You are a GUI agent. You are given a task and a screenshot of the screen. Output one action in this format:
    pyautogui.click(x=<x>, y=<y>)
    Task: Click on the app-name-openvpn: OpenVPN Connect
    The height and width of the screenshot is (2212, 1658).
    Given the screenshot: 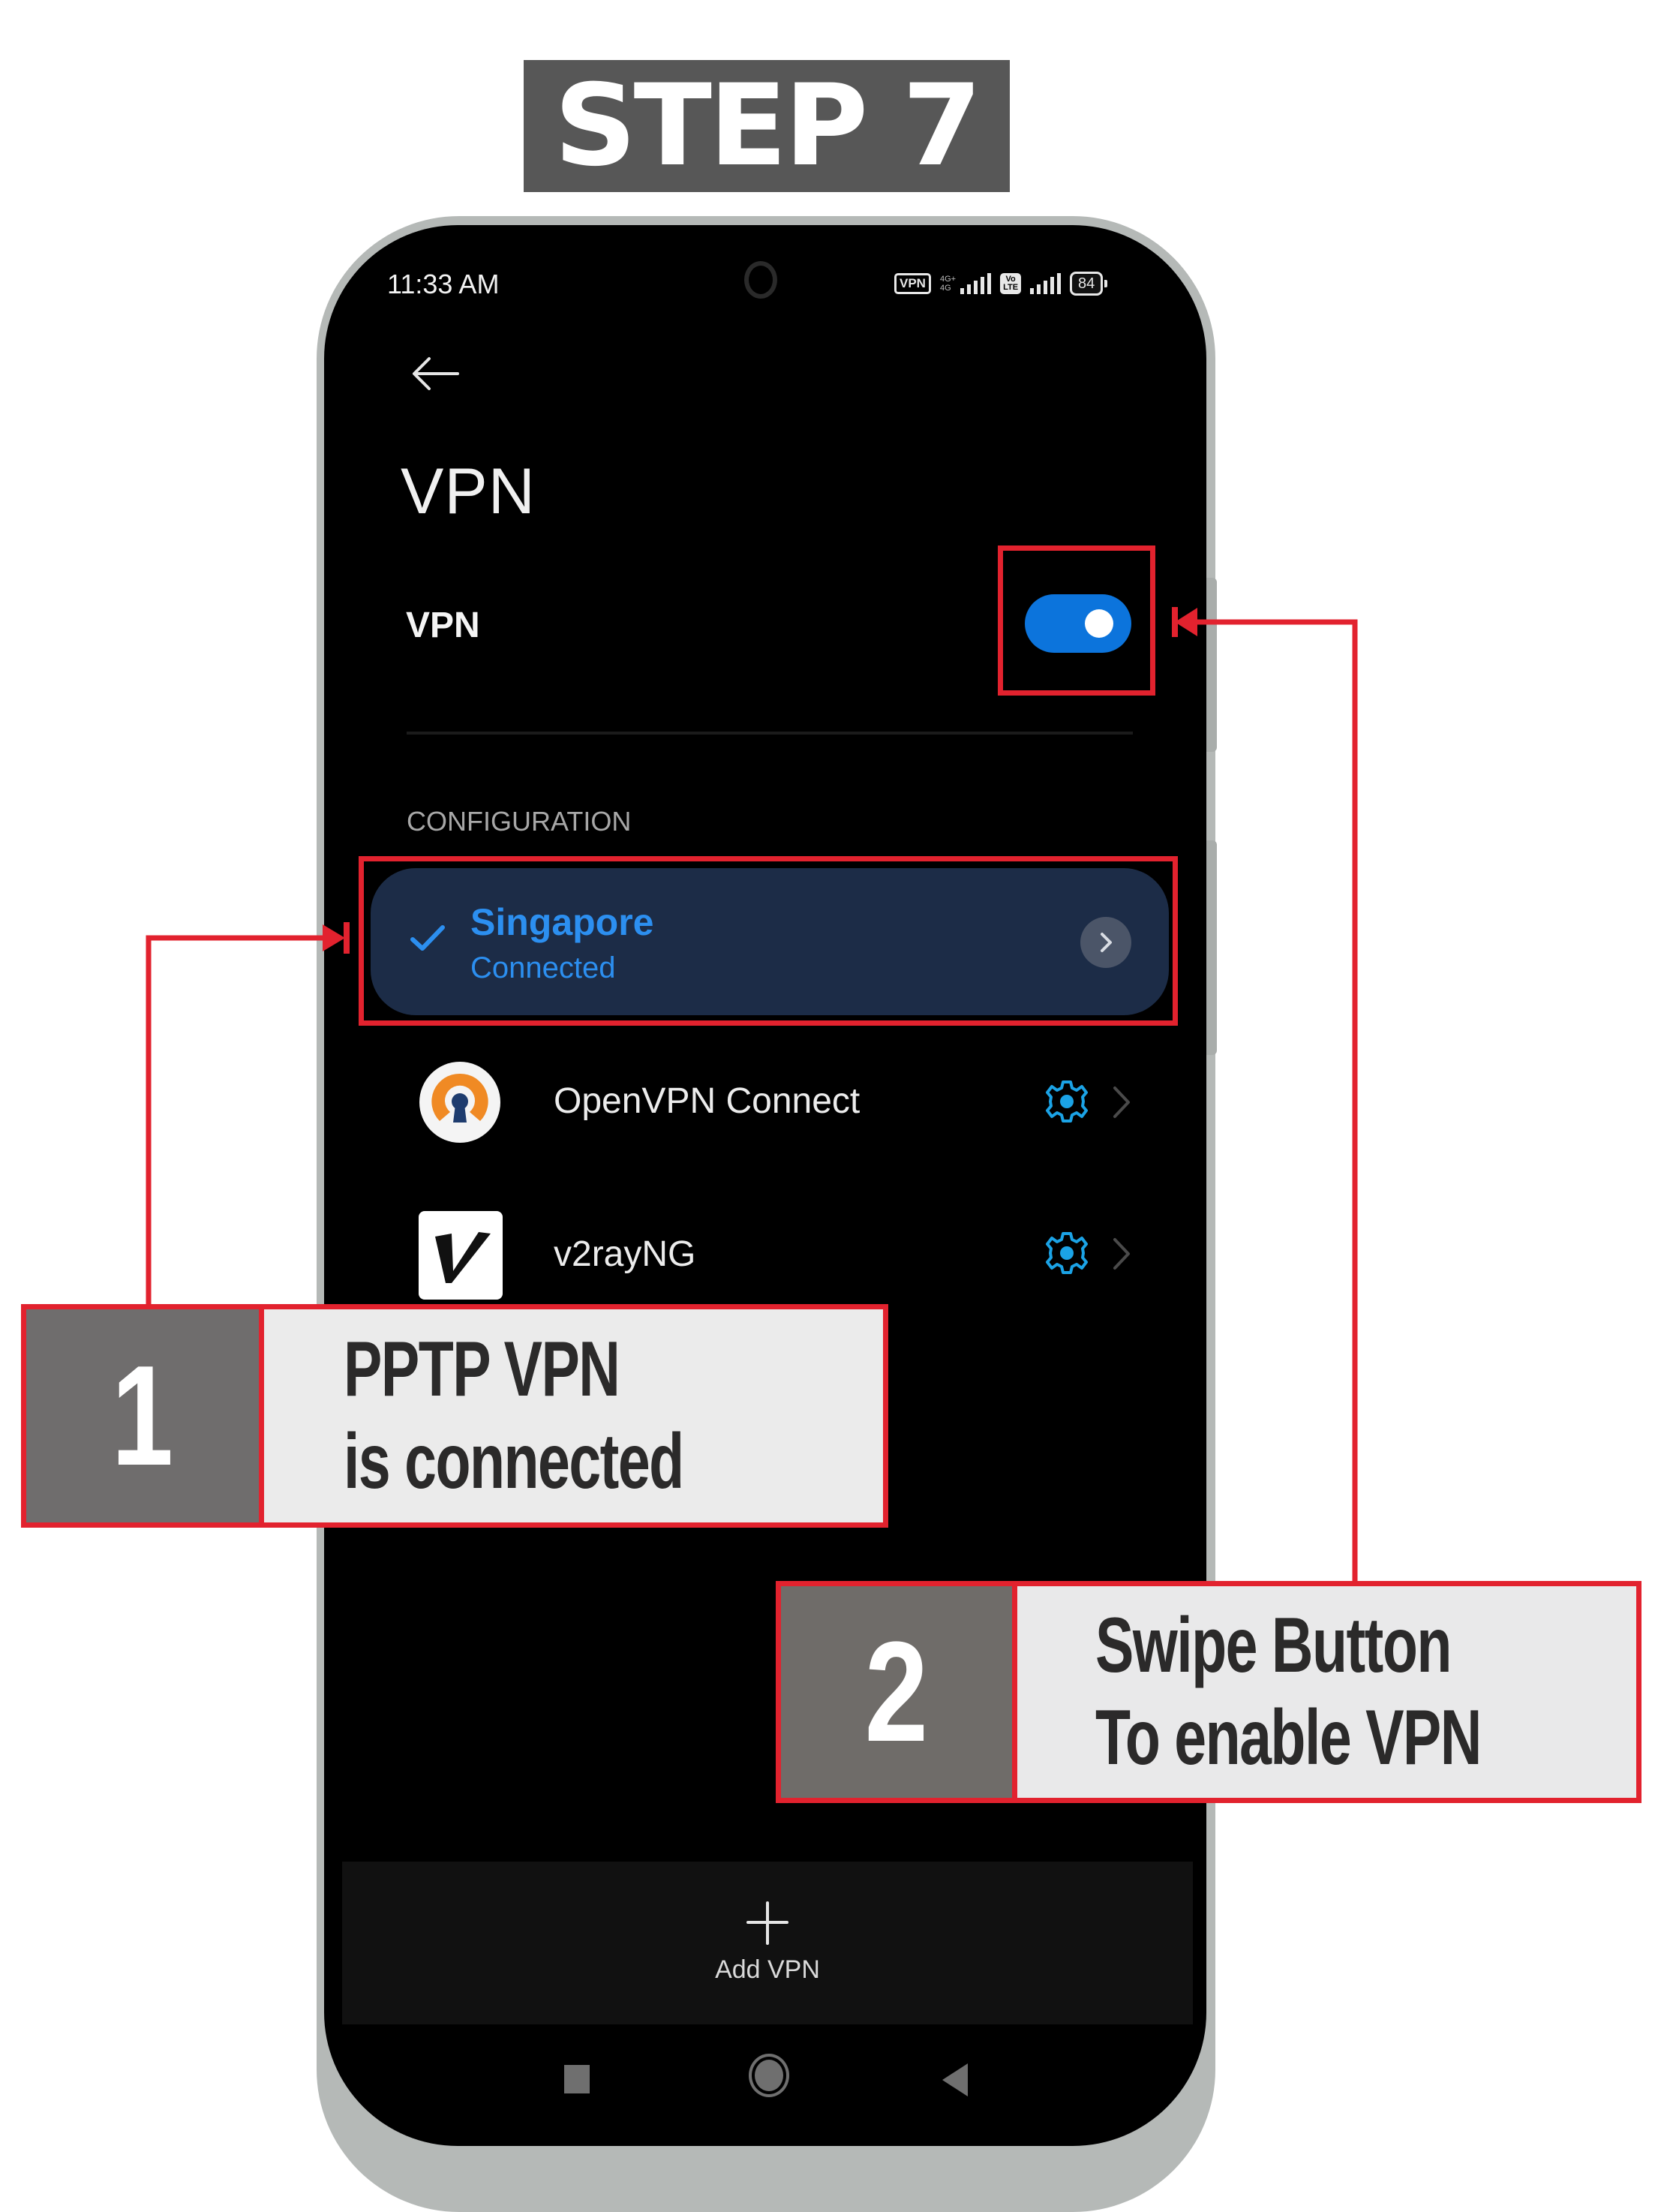 What is the action you would take?
    pyautogui.click(x=707, y=1101)
    